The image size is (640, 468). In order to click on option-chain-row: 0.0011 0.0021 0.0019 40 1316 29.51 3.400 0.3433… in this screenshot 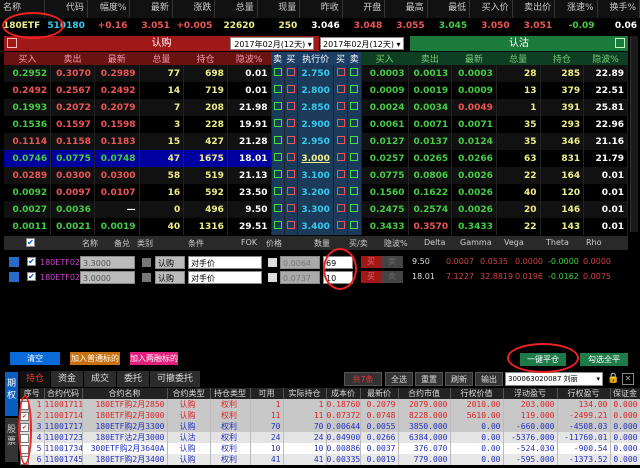, I will do `click(316, 226)`.